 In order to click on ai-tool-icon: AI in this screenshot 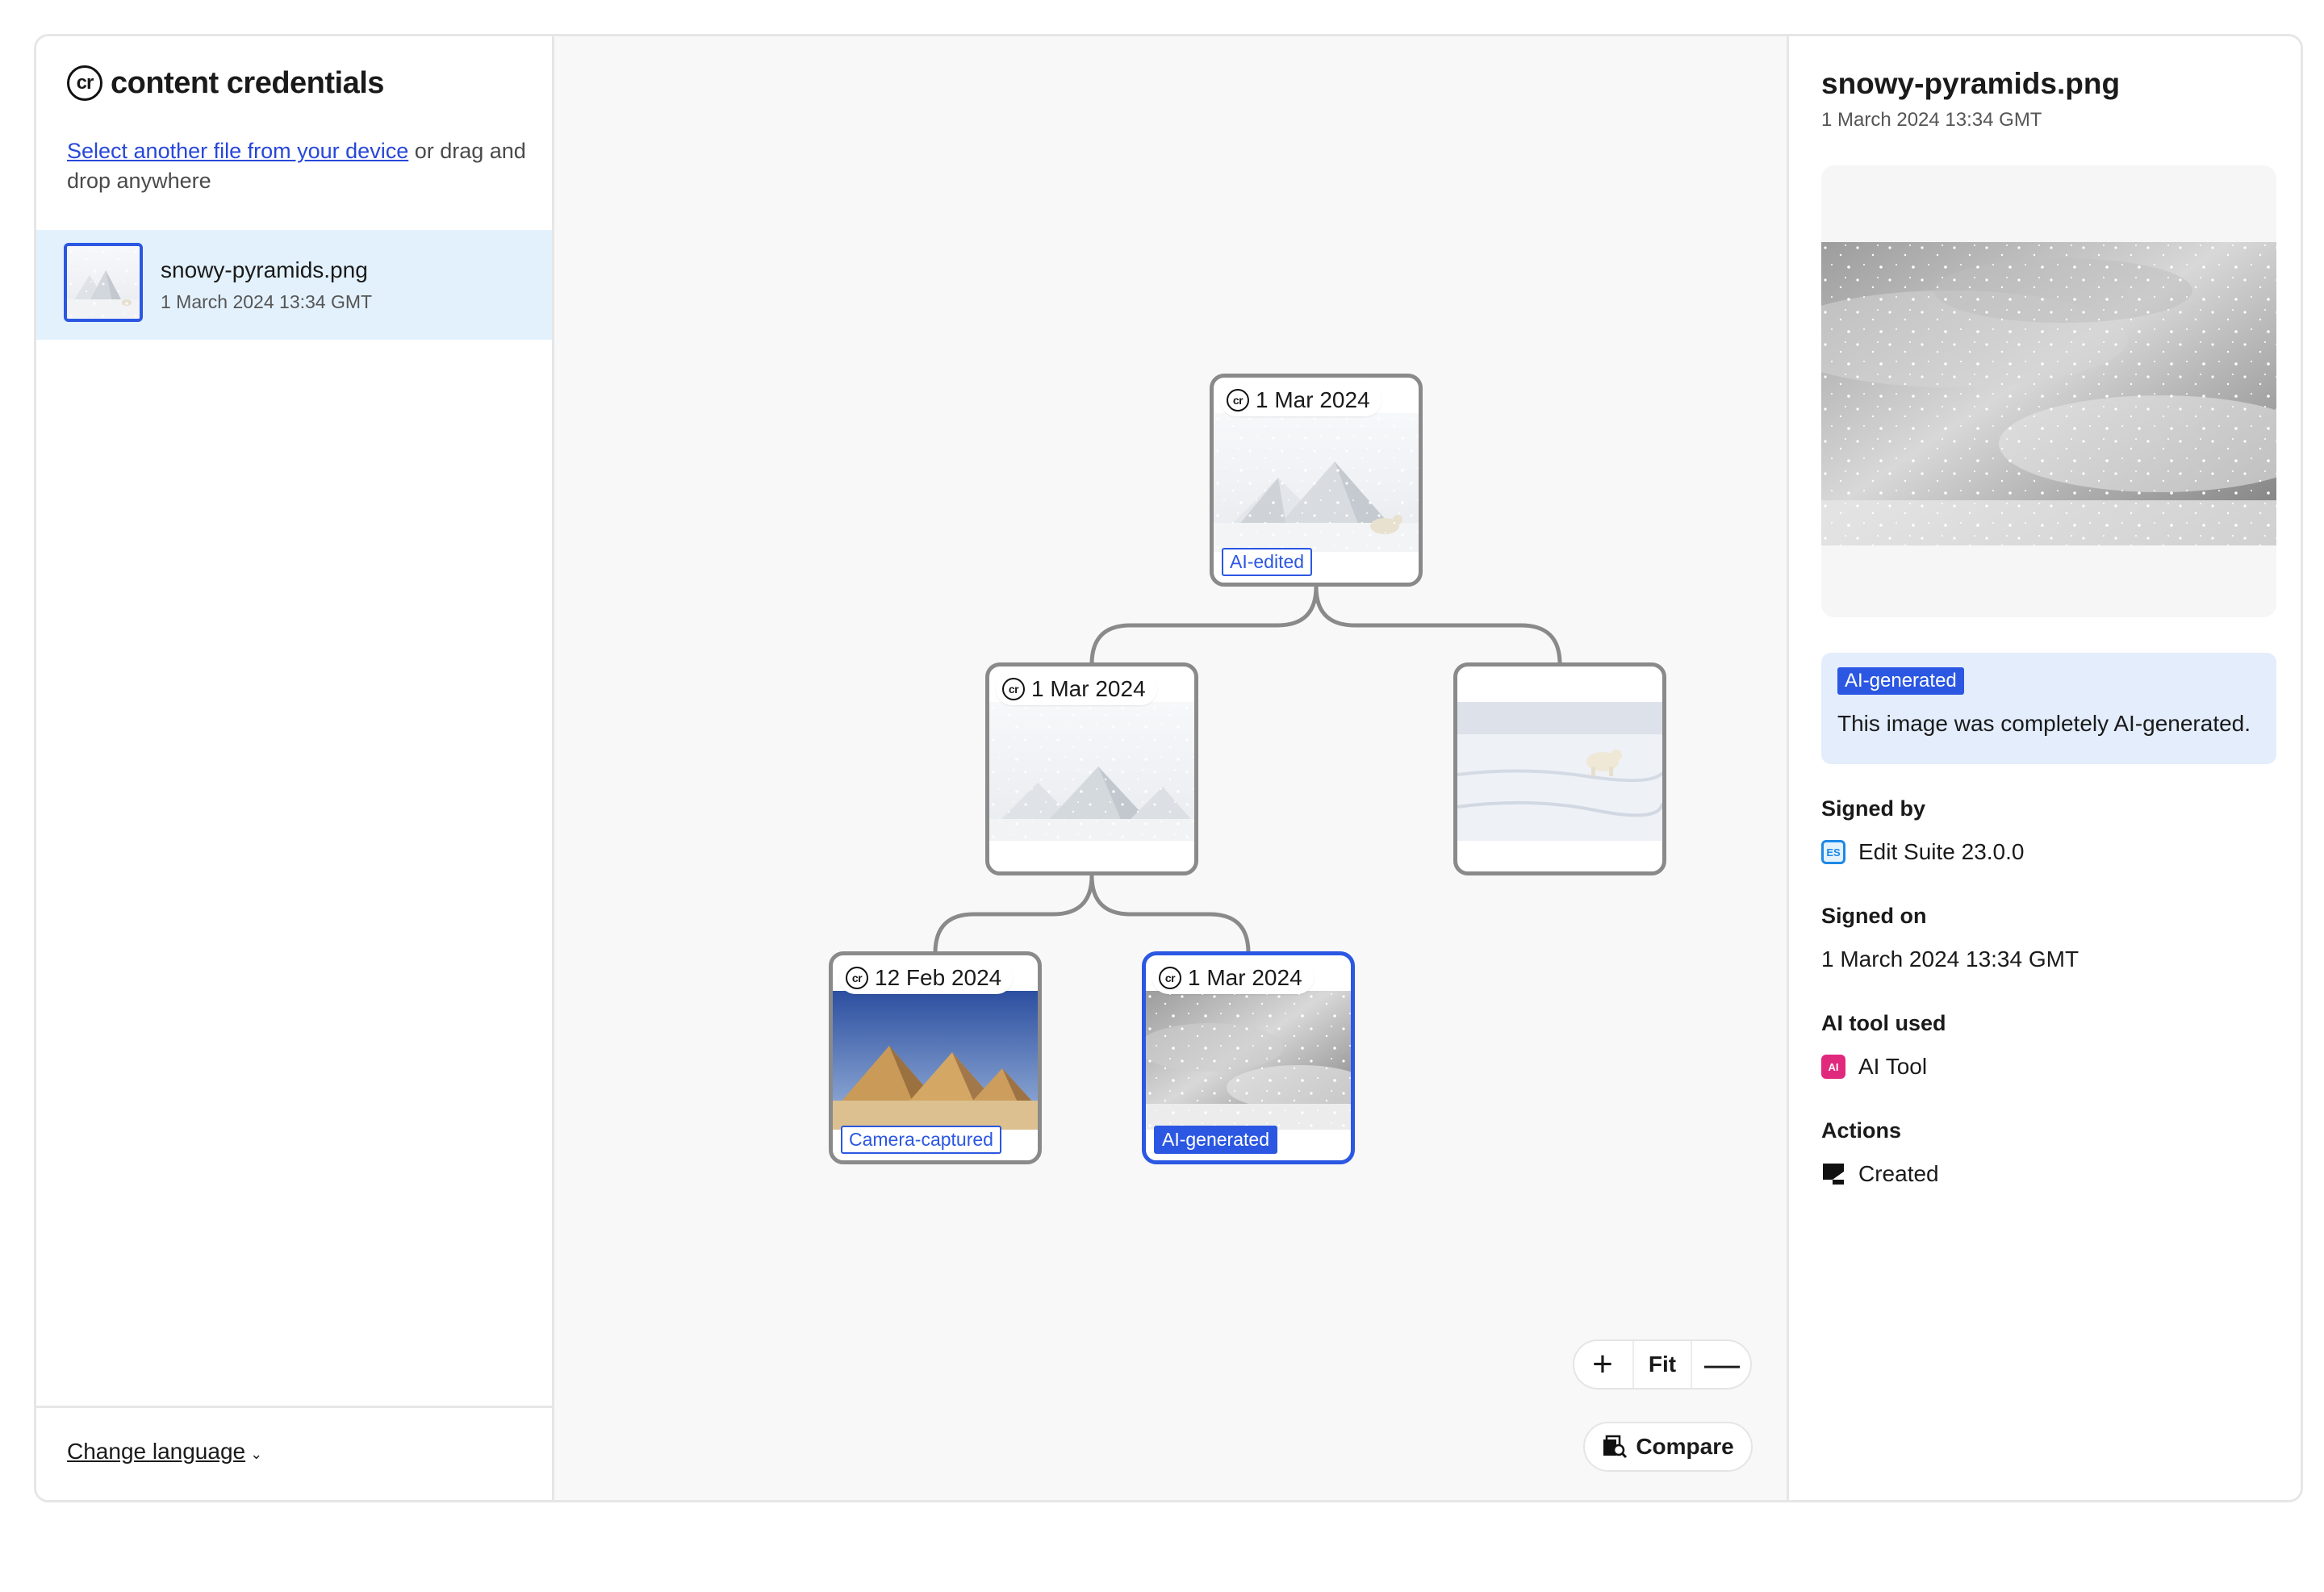, I will do `click(1833, 1067)`.